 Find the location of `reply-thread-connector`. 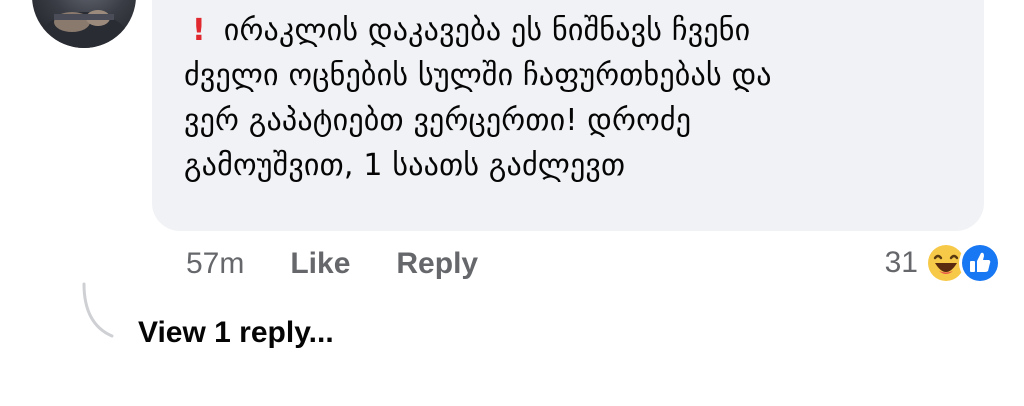

reply-thread-connector is located at coordinates (98, 310).